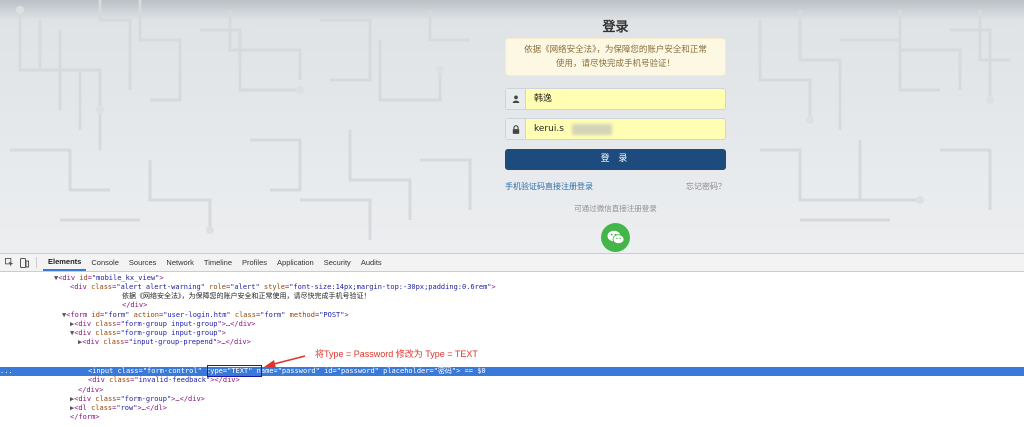 Image resolution: width=1024 pixels, height=427 pixels. Describe the element at coordinates (36, 262) in the screenshot. I see `toolbar-divider` at that location.